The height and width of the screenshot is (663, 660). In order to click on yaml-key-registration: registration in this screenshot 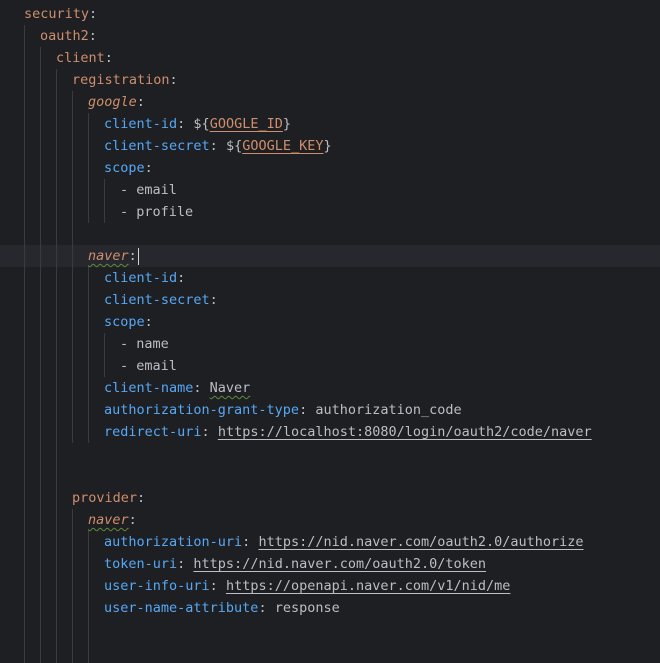, I will do `click(121, 80)`.